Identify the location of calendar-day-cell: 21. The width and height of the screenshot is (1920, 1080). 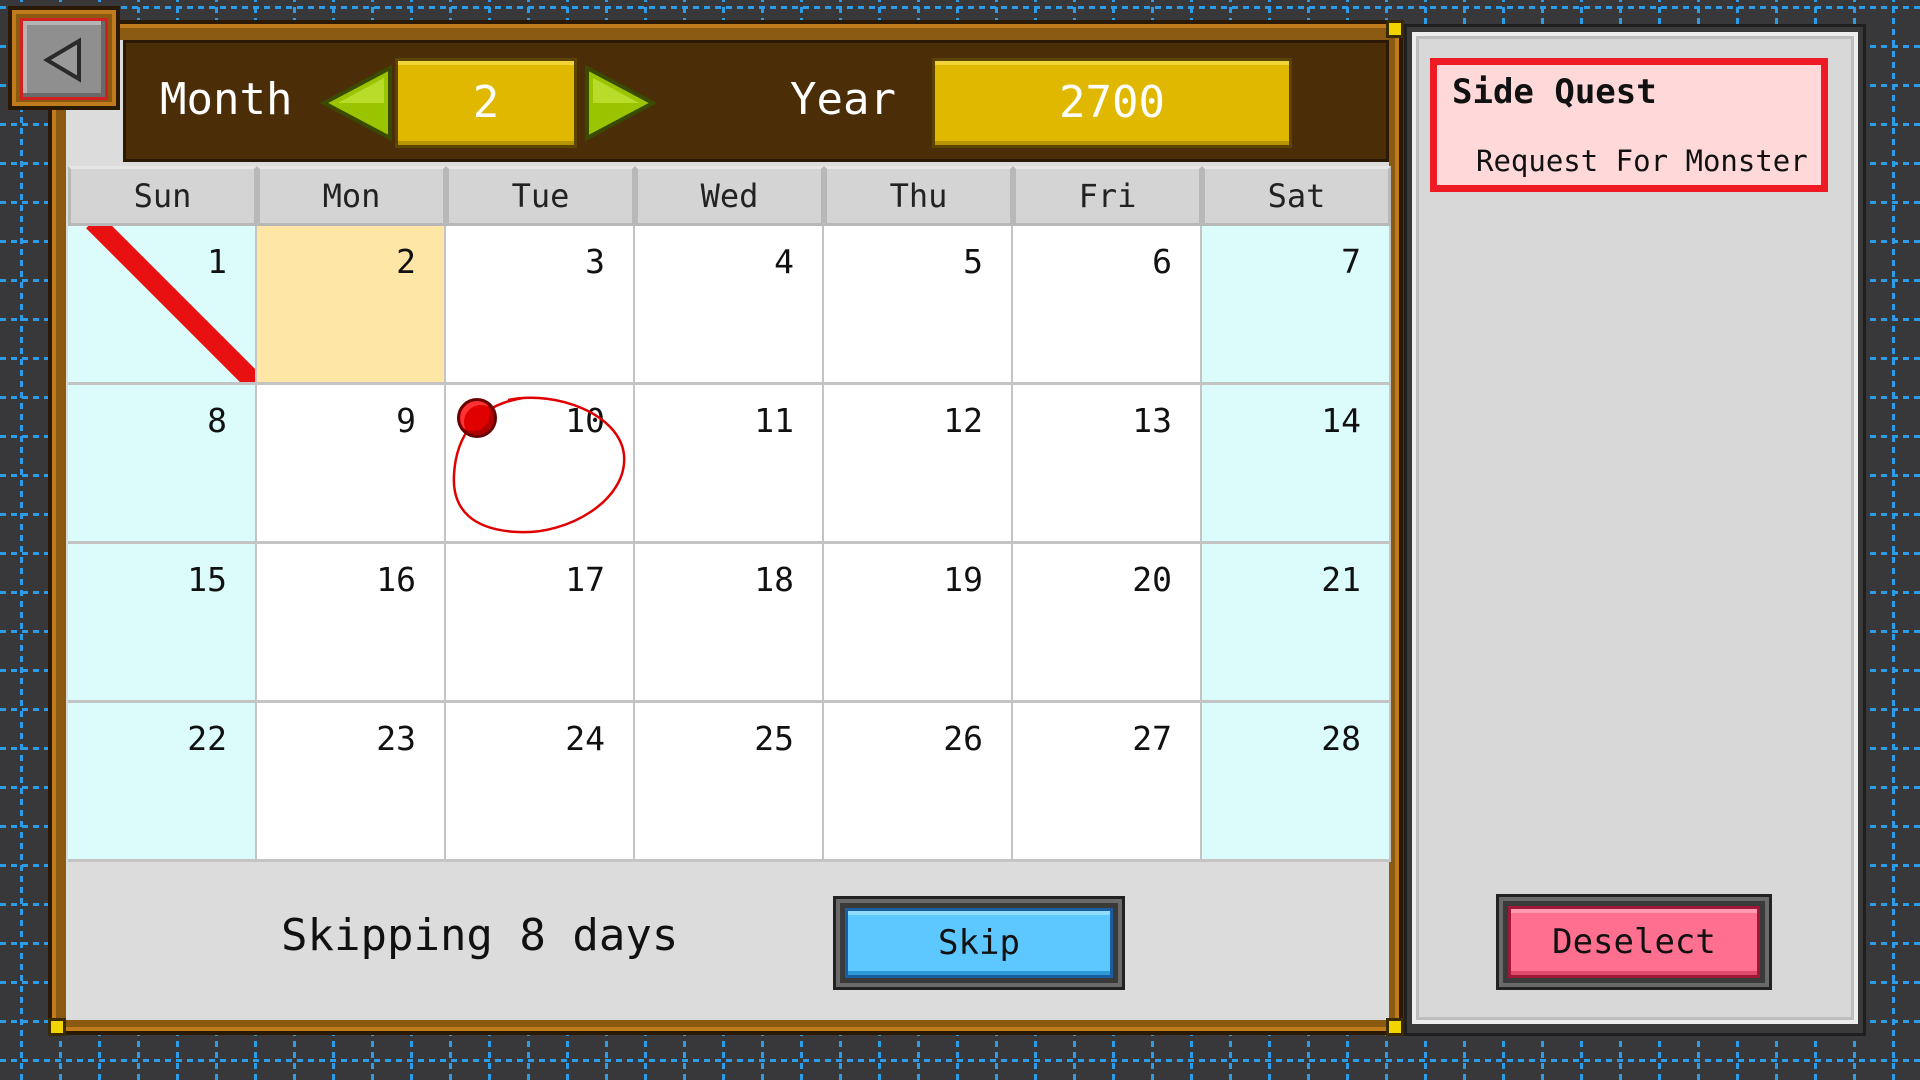
(1296, 623).